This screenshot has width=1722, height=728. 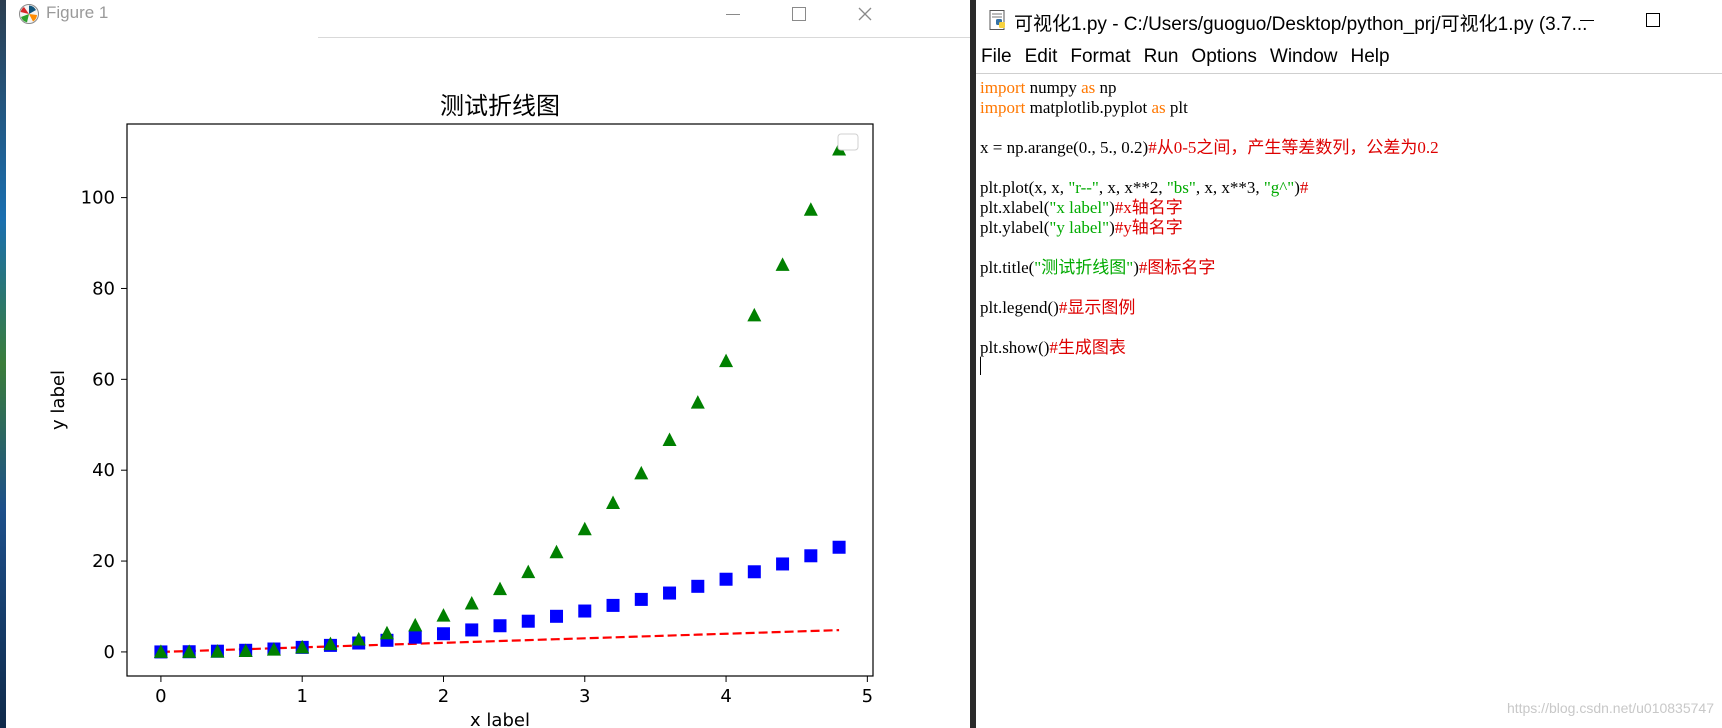 I want to click on code-text: , x, x**3,, so click(x=1229, y=187).